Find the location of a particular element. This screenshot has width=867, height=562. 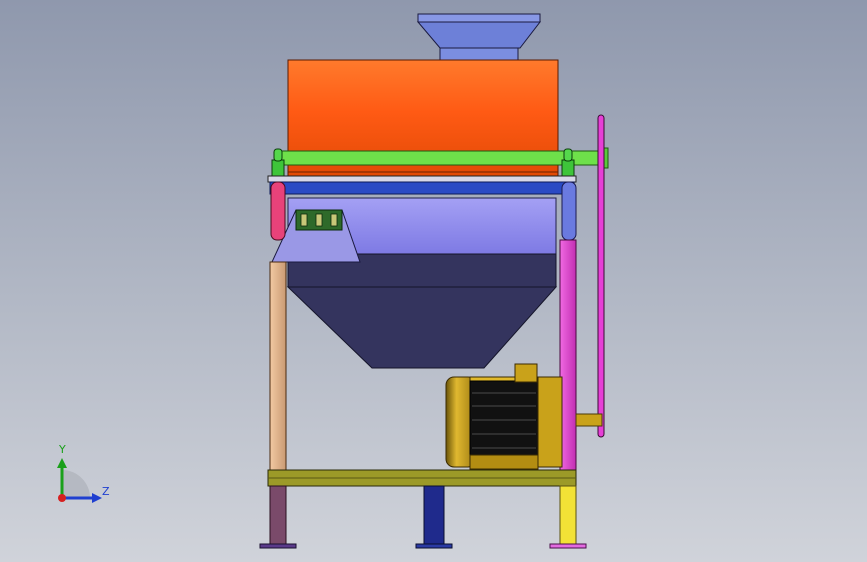

bearing-right is located at coordinates (568, 163).